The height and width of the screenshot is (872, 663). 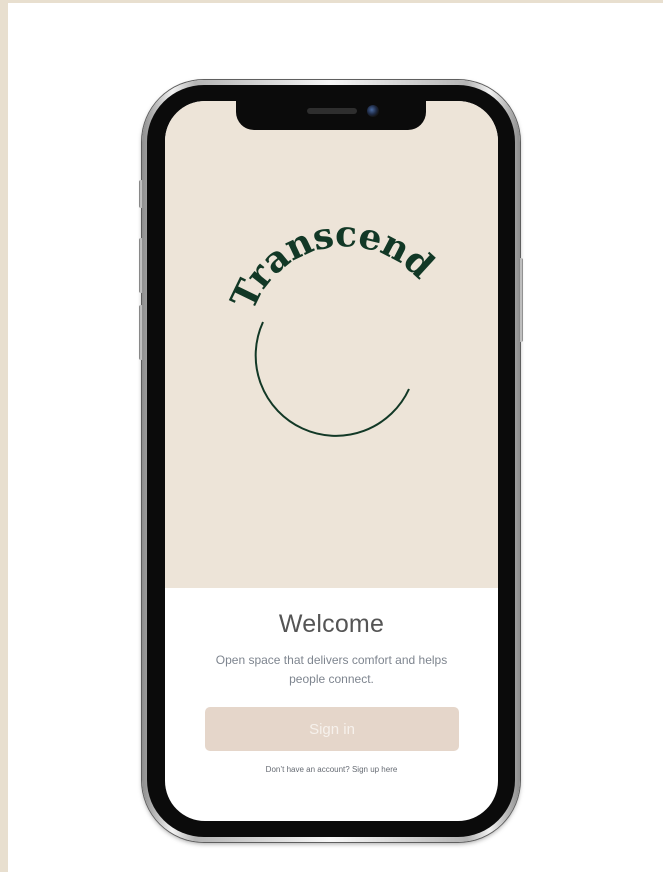 What do you see at coordinates (331, 769) in the screenshot?
I see `sign-up-link: Don’t have an account? Sign up here` at bounding box center [331, 769].